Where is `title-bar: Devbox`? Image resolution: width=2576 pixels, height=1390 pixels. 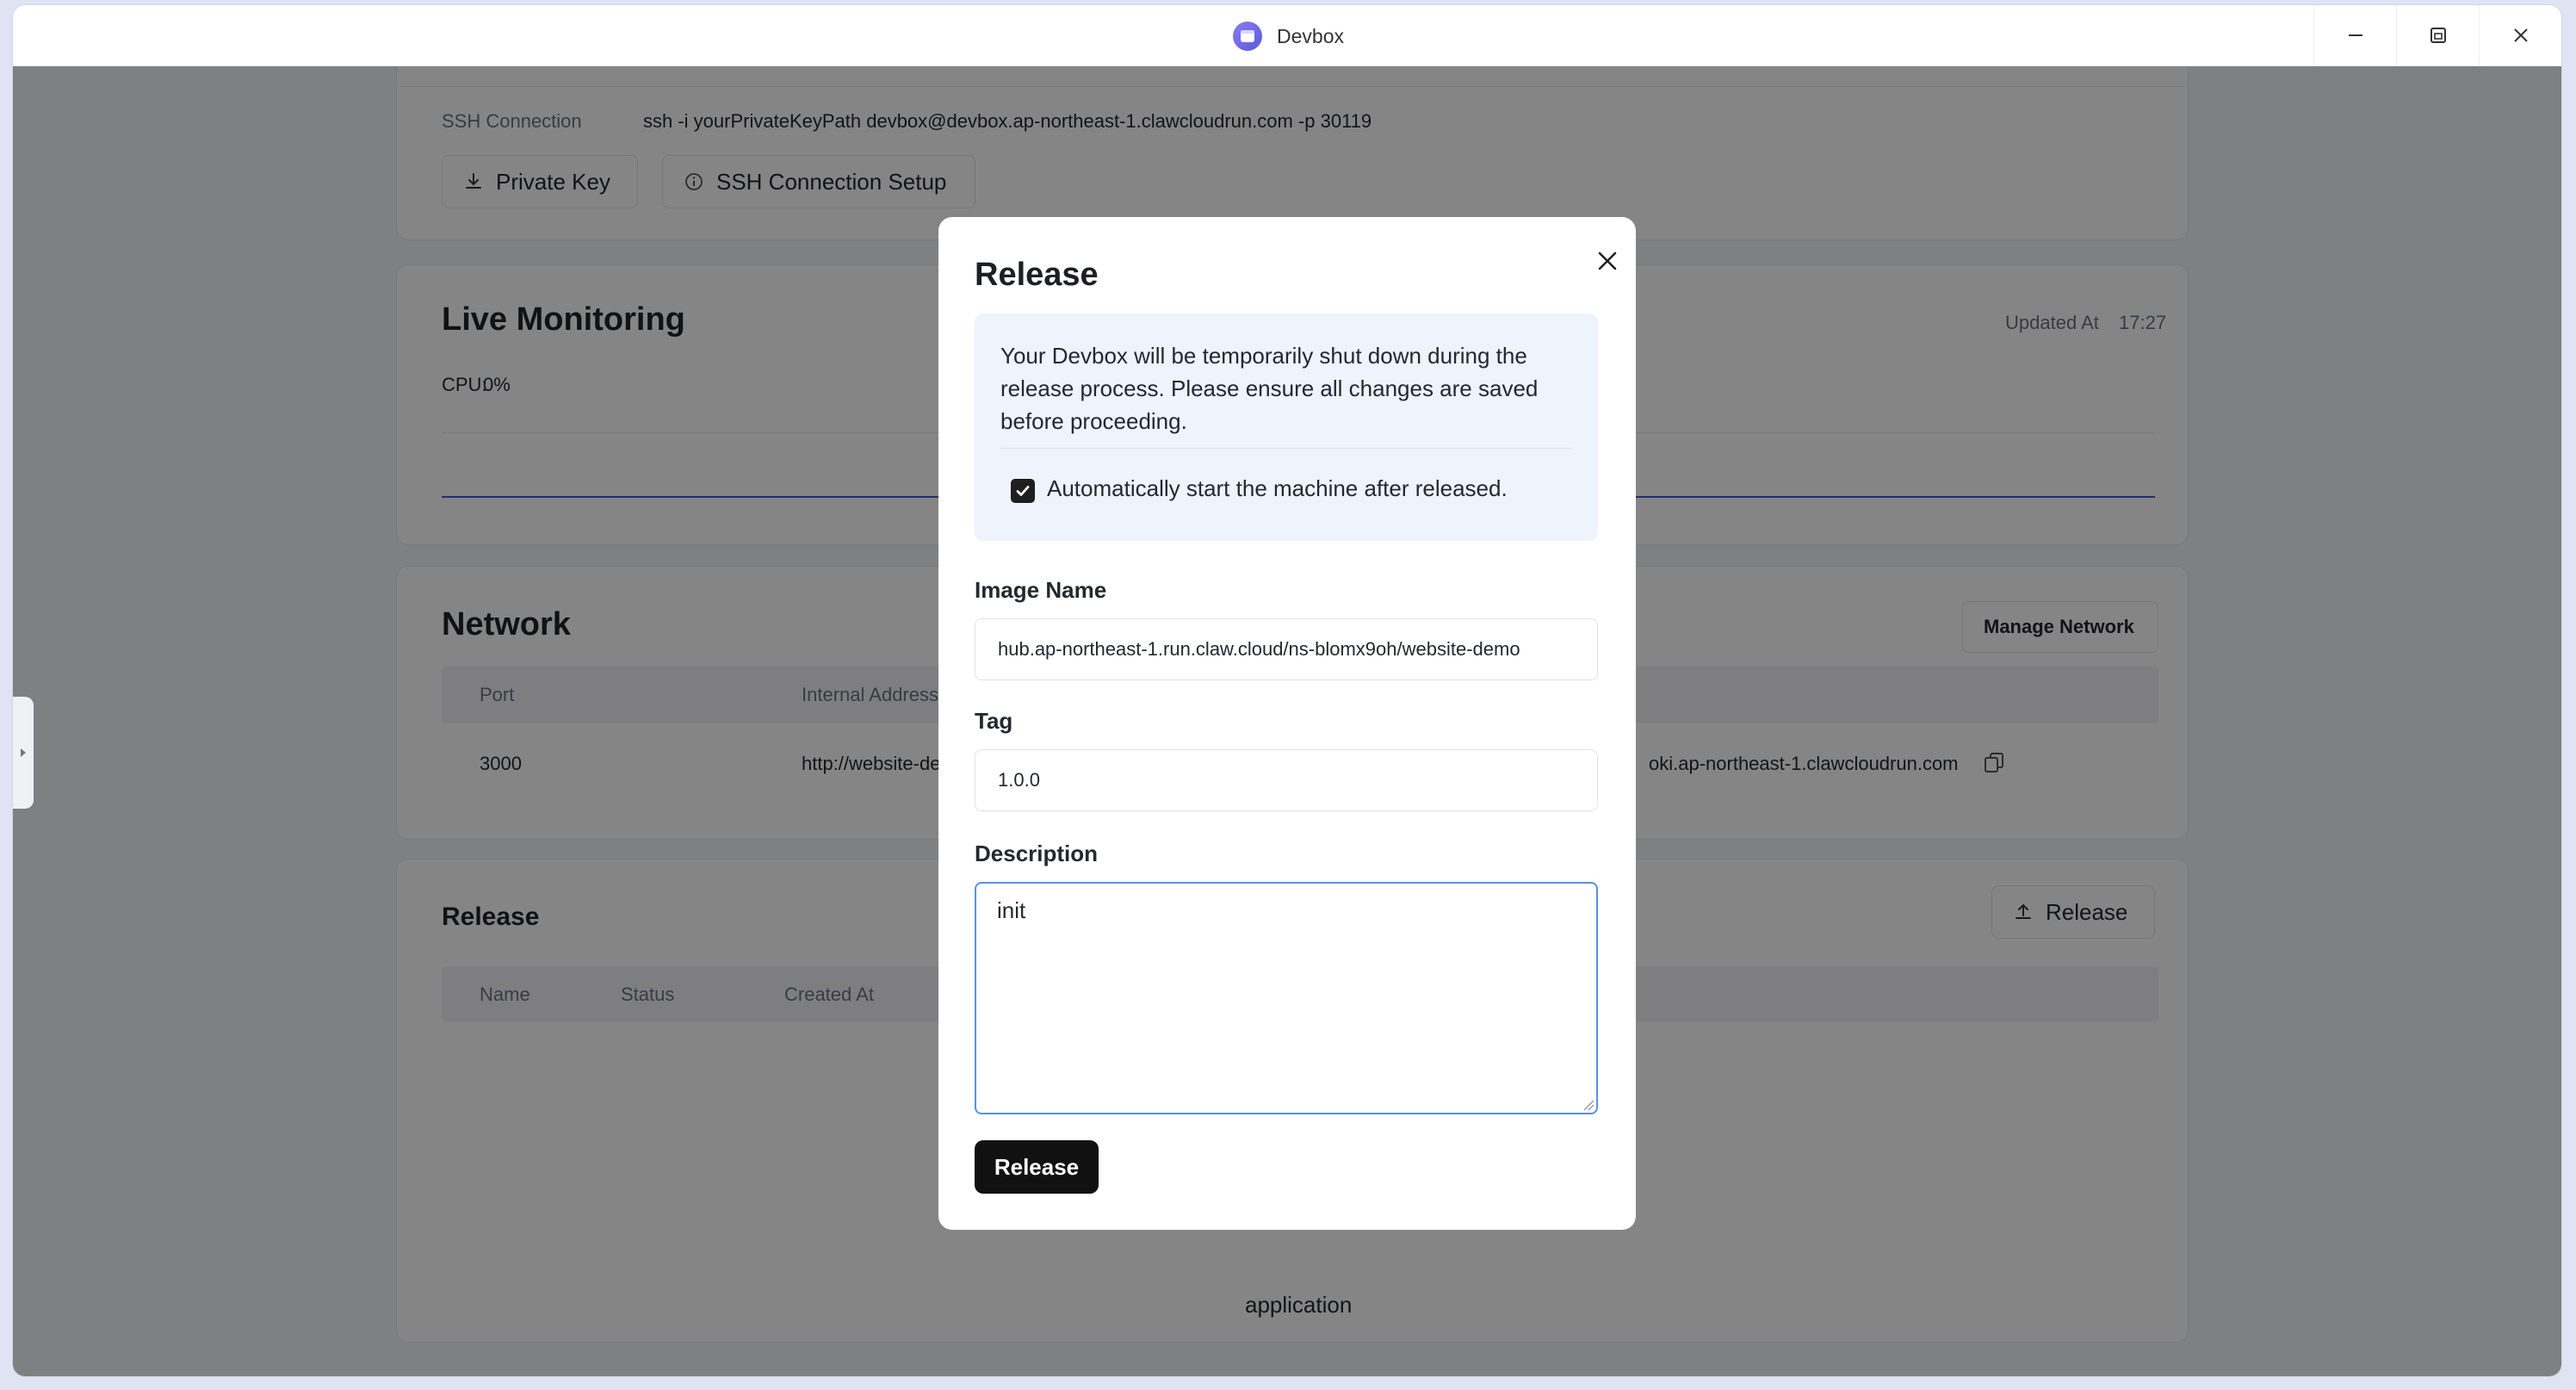
title-bar: Devbox is located at coordinates (1287, 35).